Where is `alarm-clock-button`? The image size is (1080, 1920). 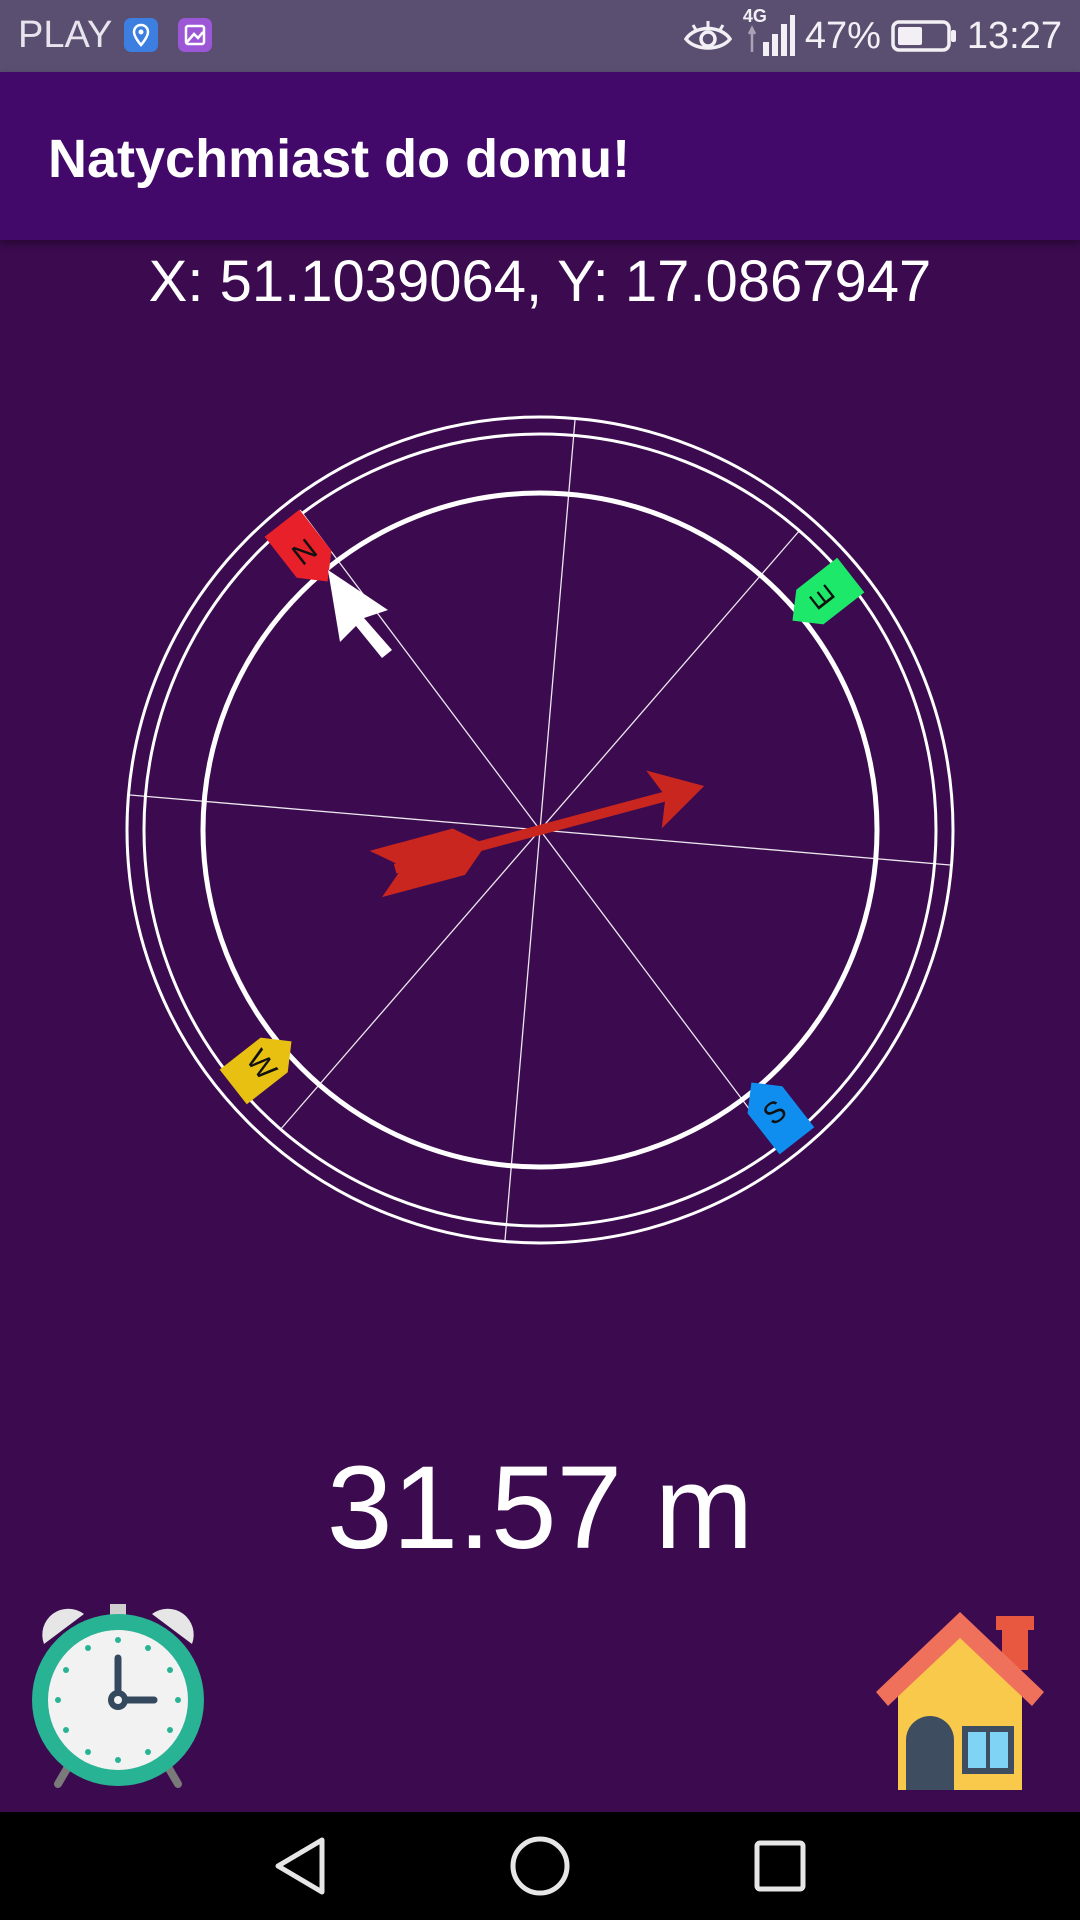 alarm-clock-button is located at coordinates (118, 1695).